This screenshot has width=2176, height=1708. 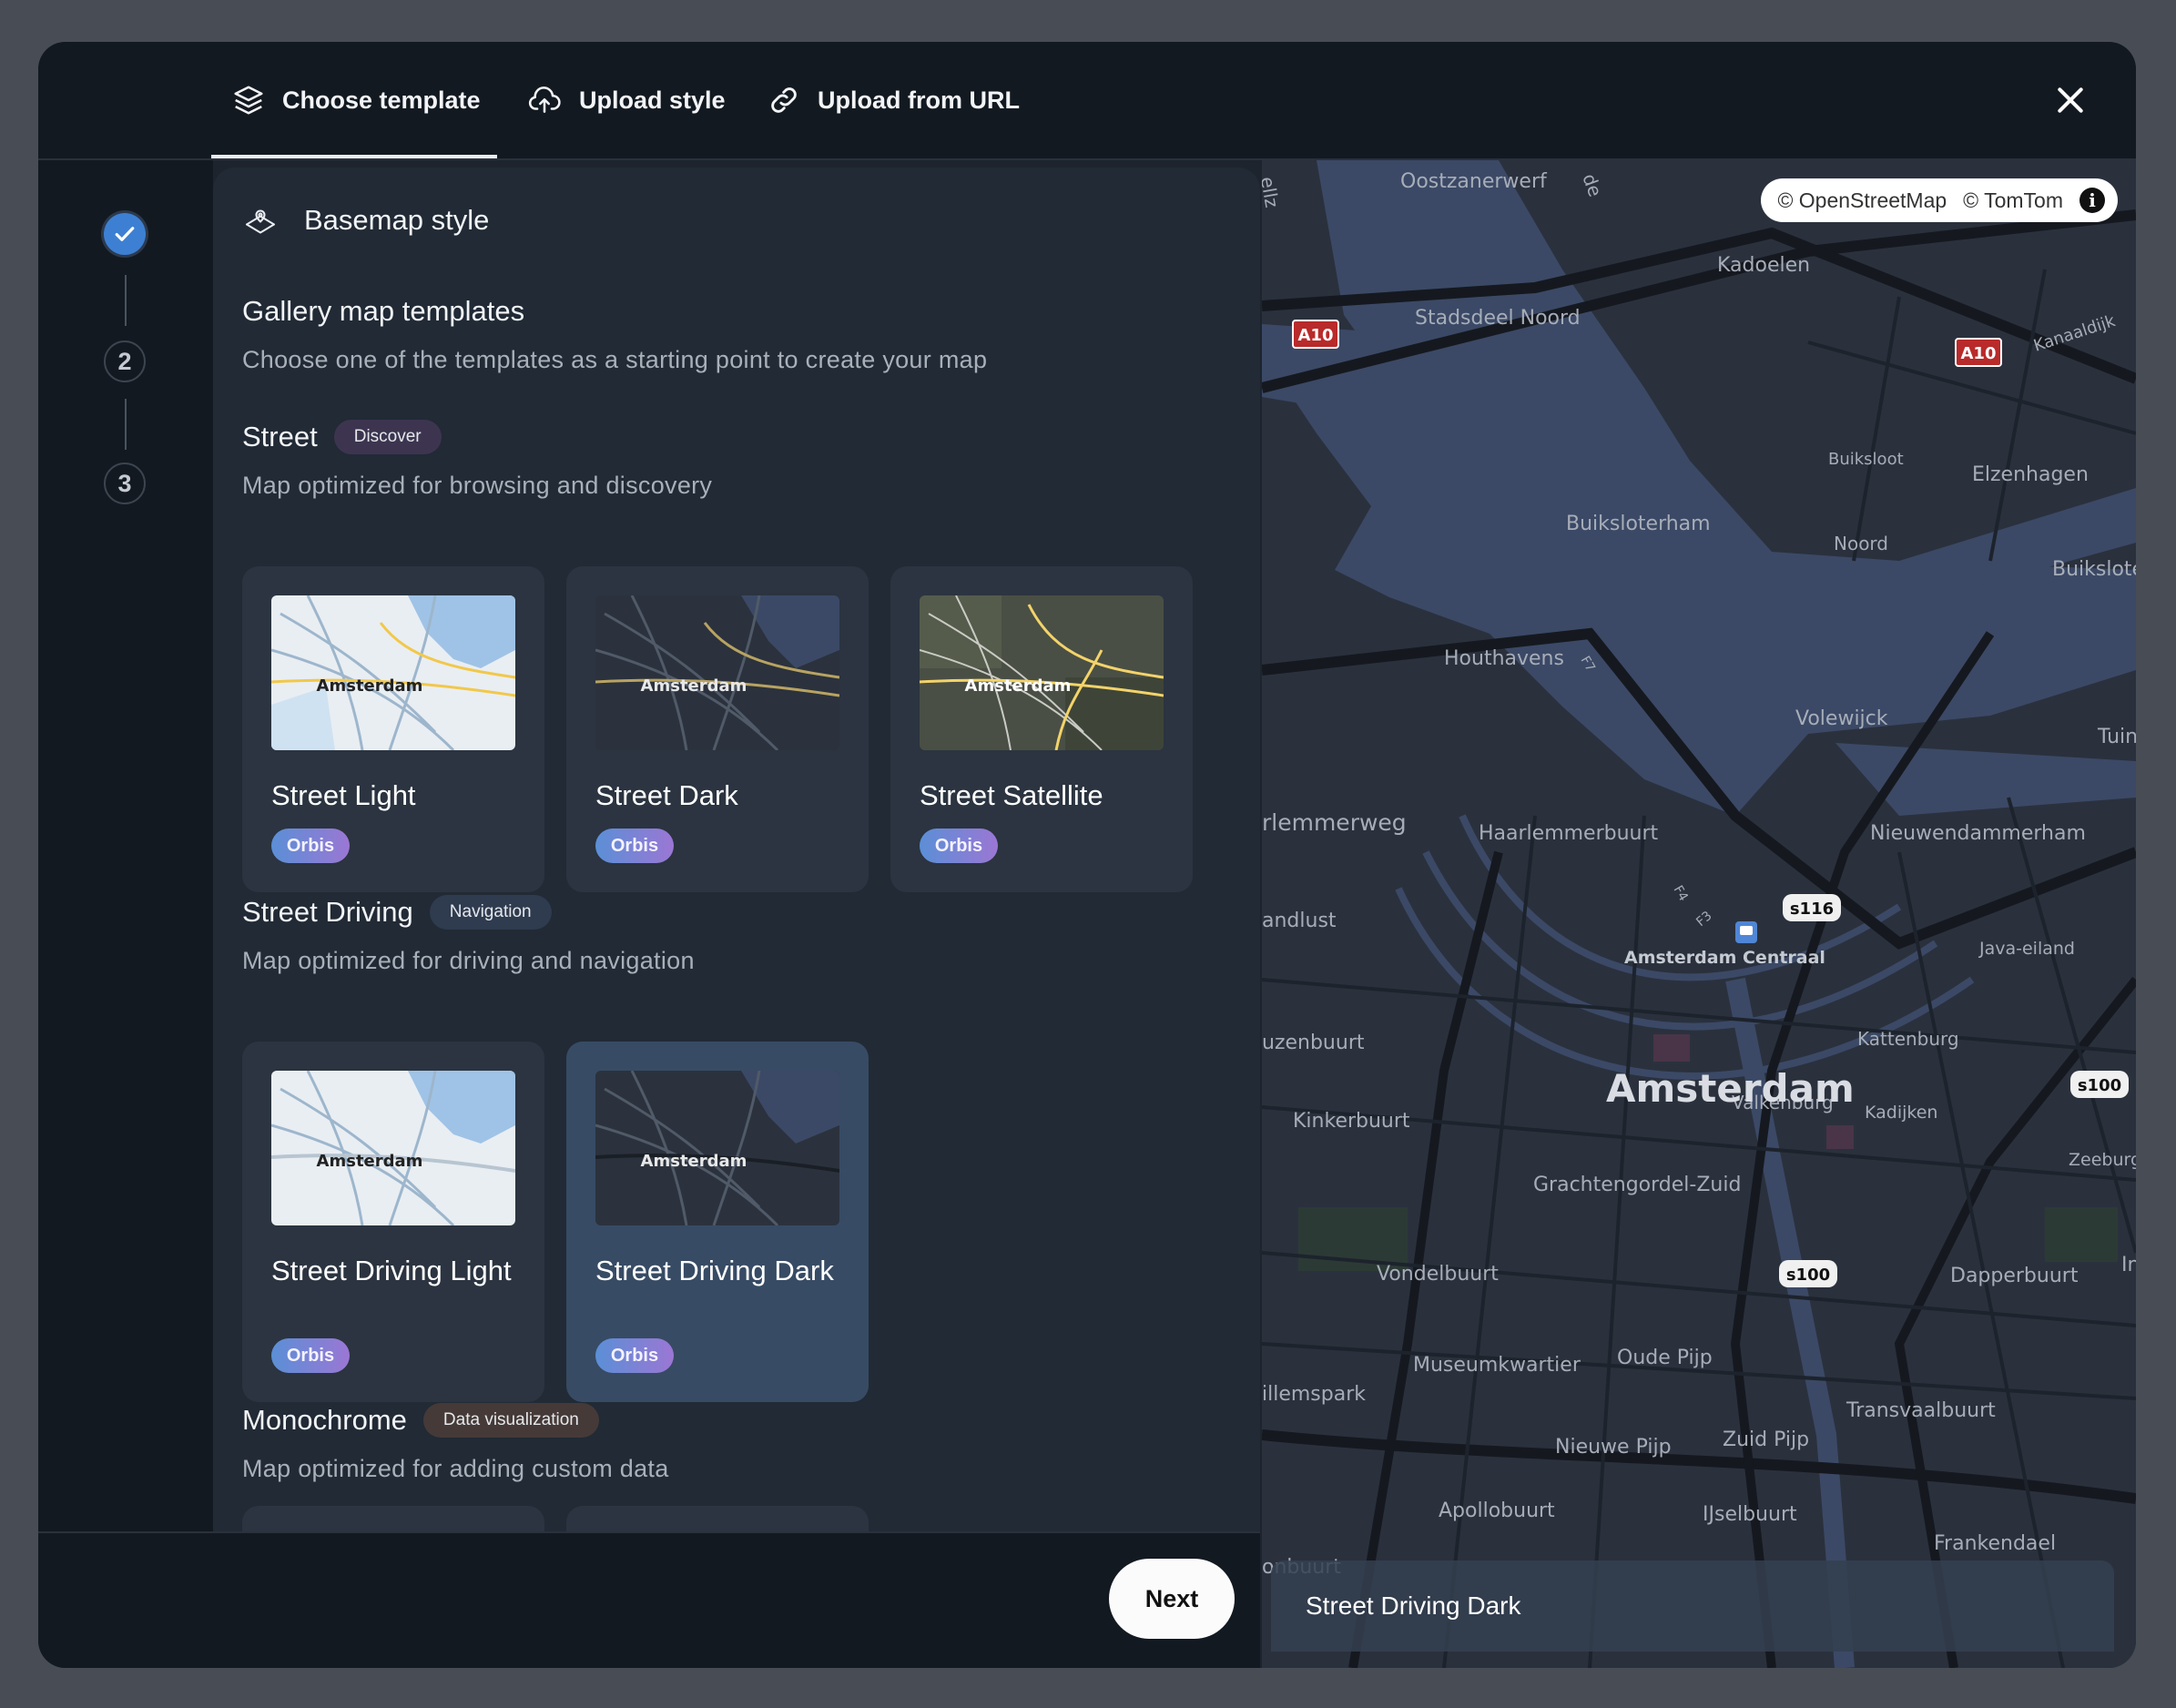 I want to click on template-card-street-dark: Amsterdam Street Dark Orbis, so click(x=717, y=729).